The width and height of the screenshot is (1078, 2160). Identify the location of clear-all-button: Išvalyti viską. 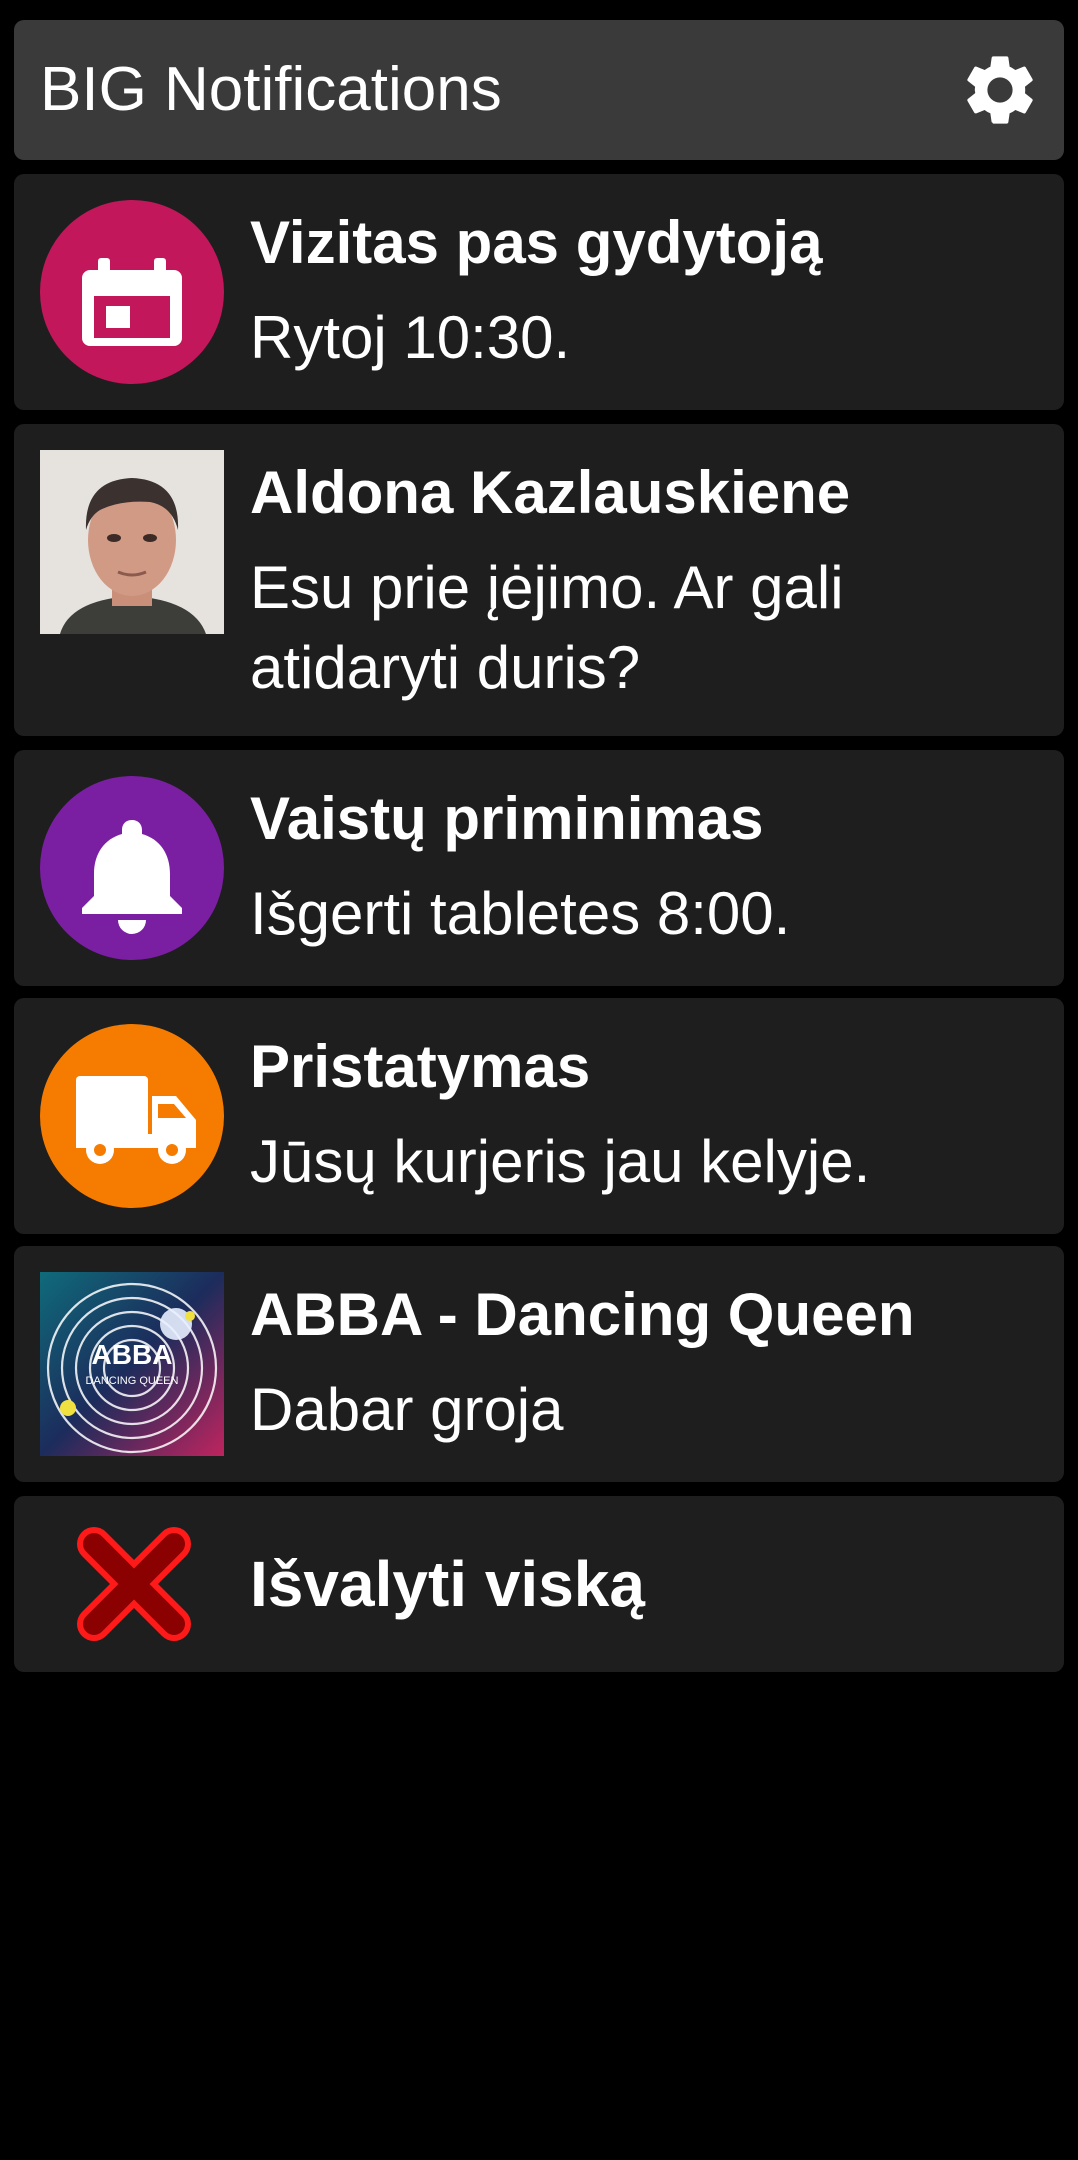
(539, 1584).